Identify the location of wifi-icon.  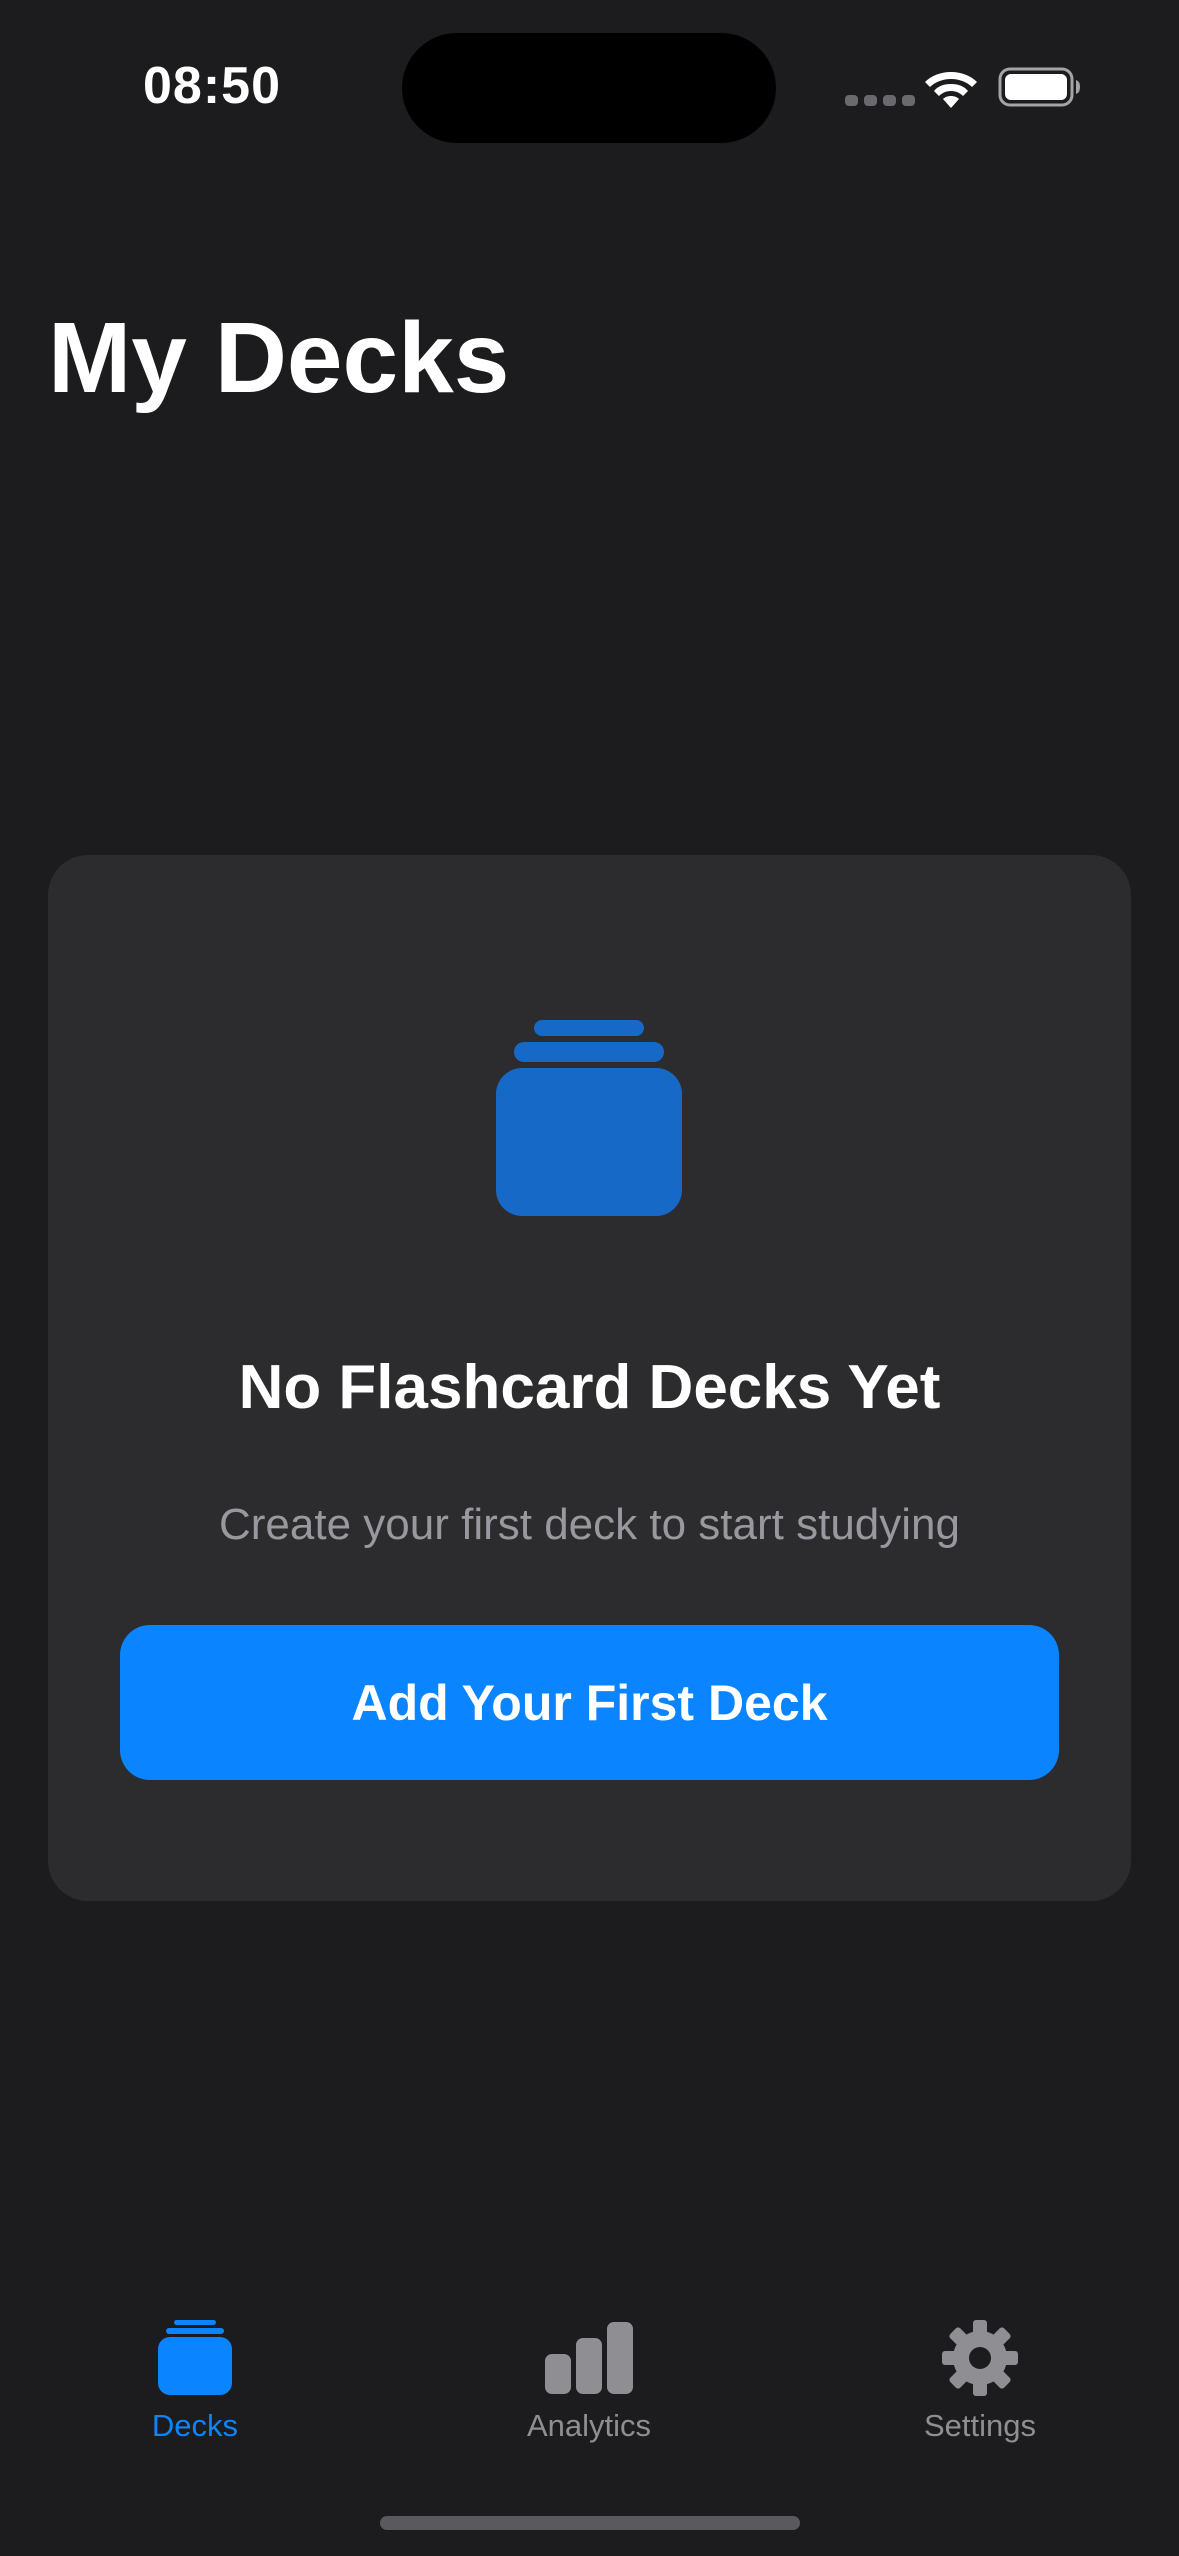
(951, 90).